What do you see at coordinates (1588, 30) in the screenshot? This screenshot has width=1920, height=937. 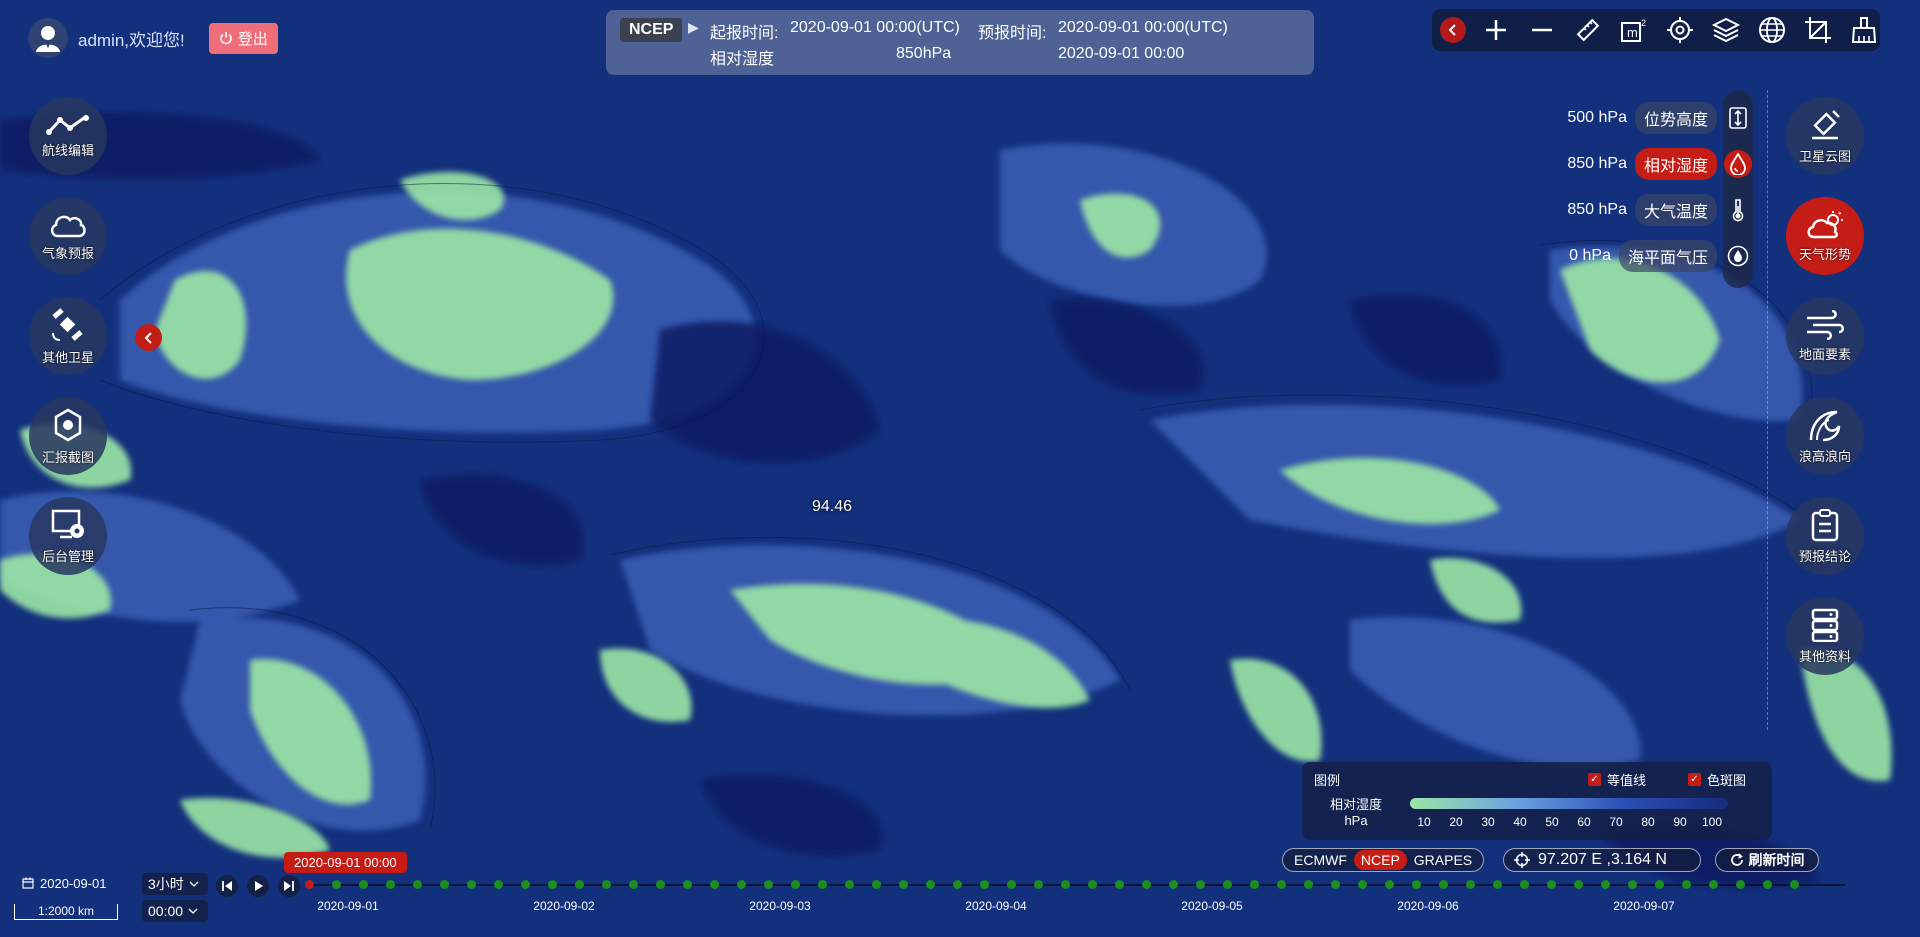 I see `ruler-button` at bounding box center [1588, 30].